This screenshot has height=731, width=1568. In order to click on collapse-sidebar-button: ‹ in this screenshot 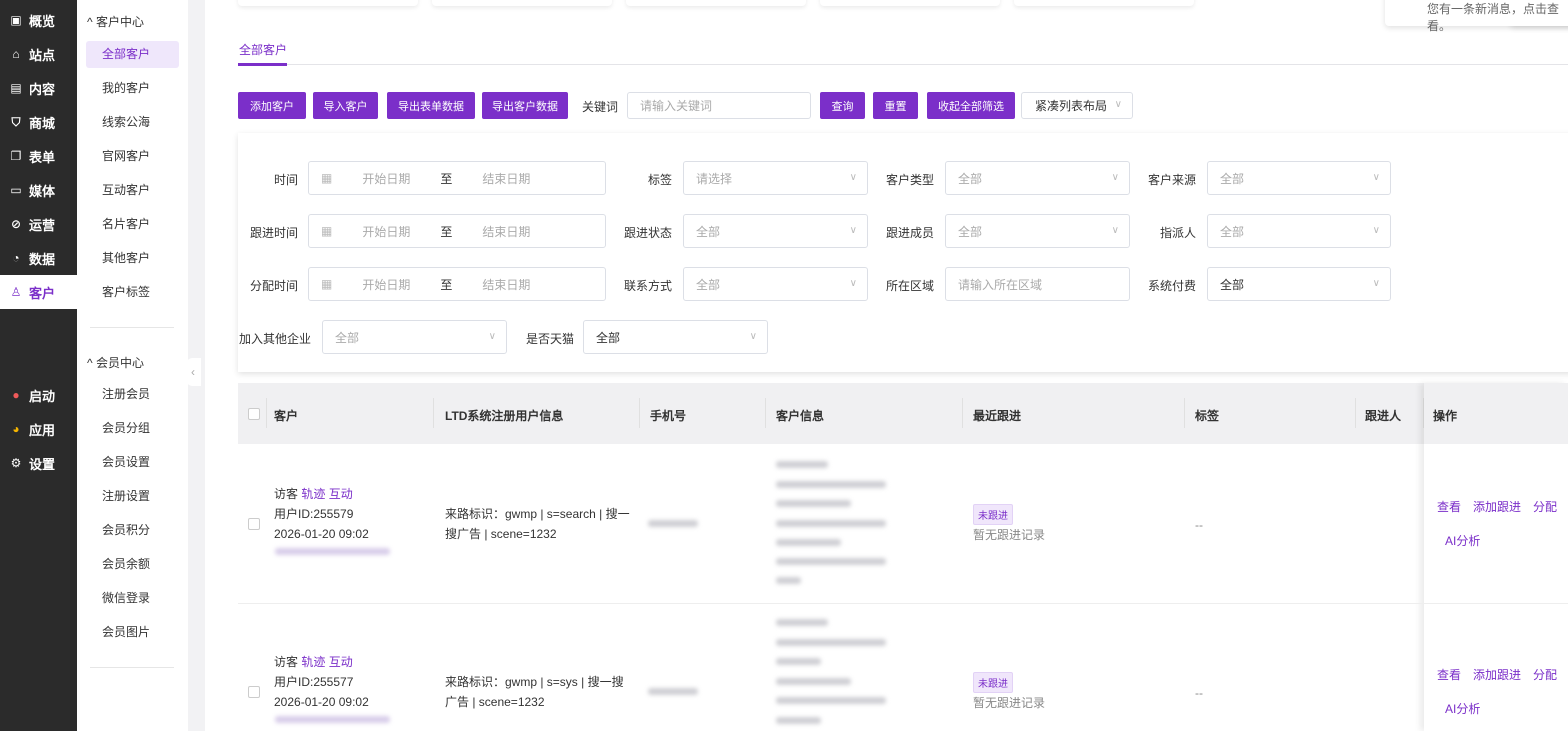, I will do `click(193, 372)`.